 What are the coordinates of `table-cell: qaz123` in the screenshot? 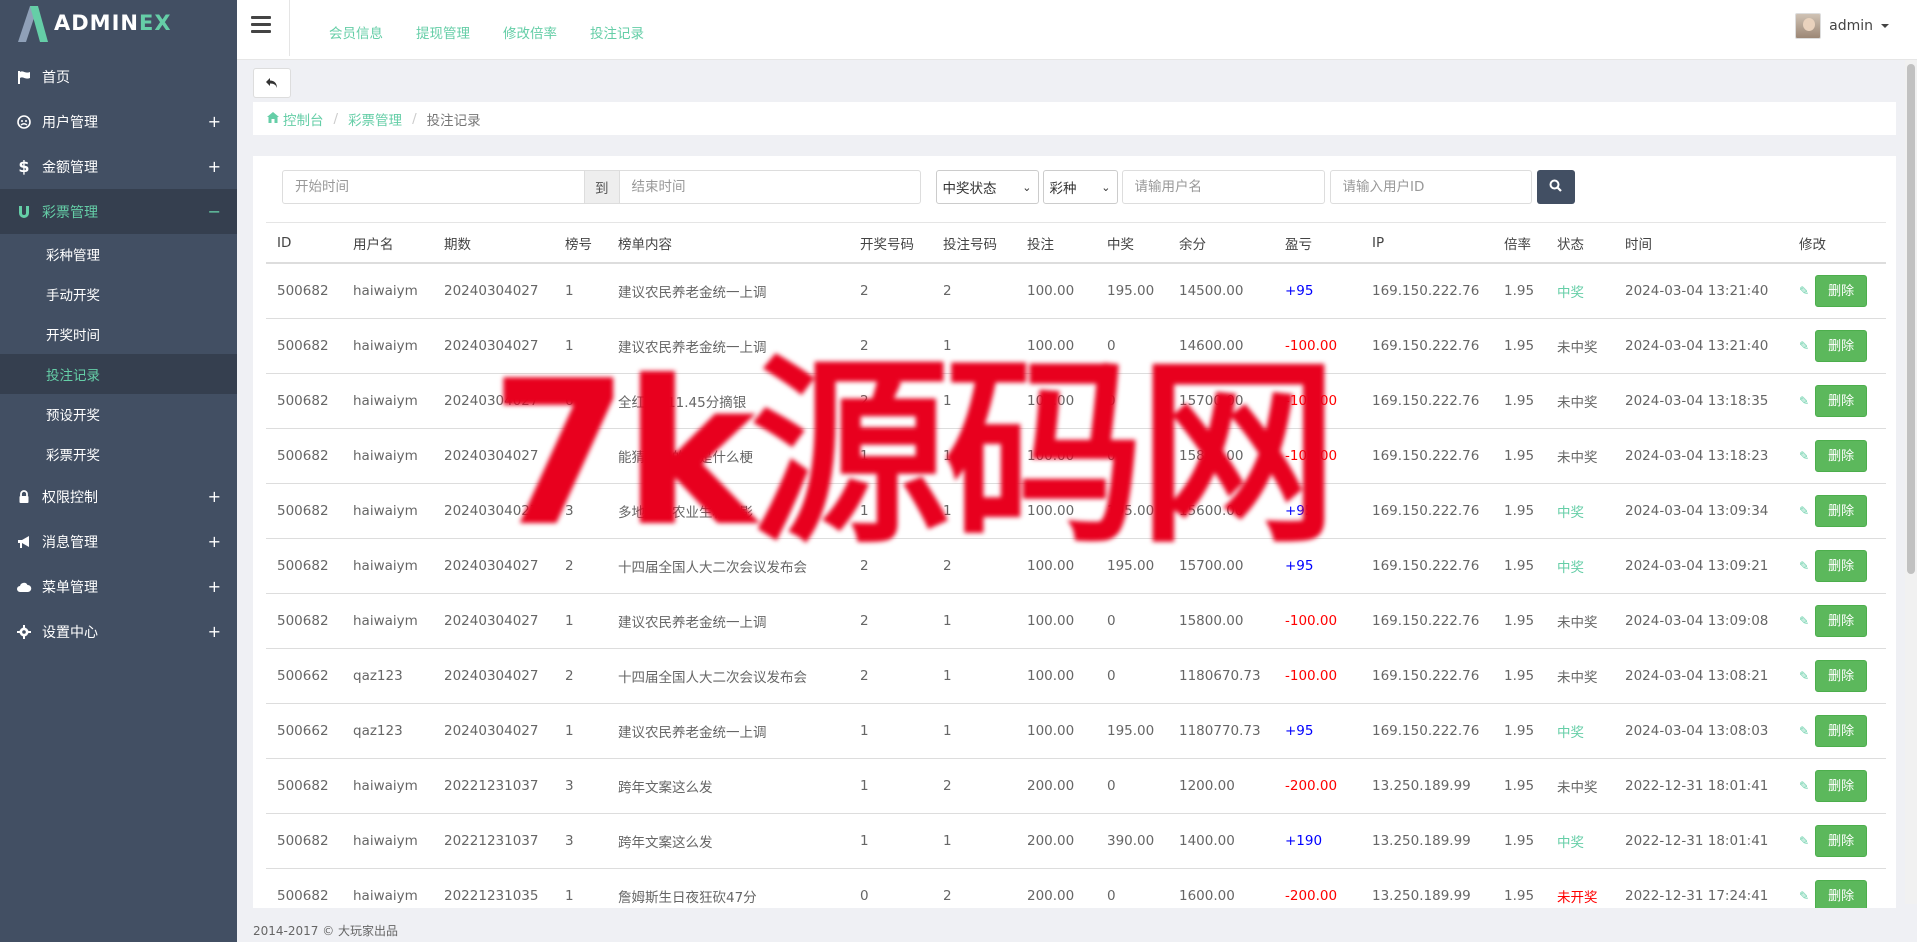 It's located at (387, 731).